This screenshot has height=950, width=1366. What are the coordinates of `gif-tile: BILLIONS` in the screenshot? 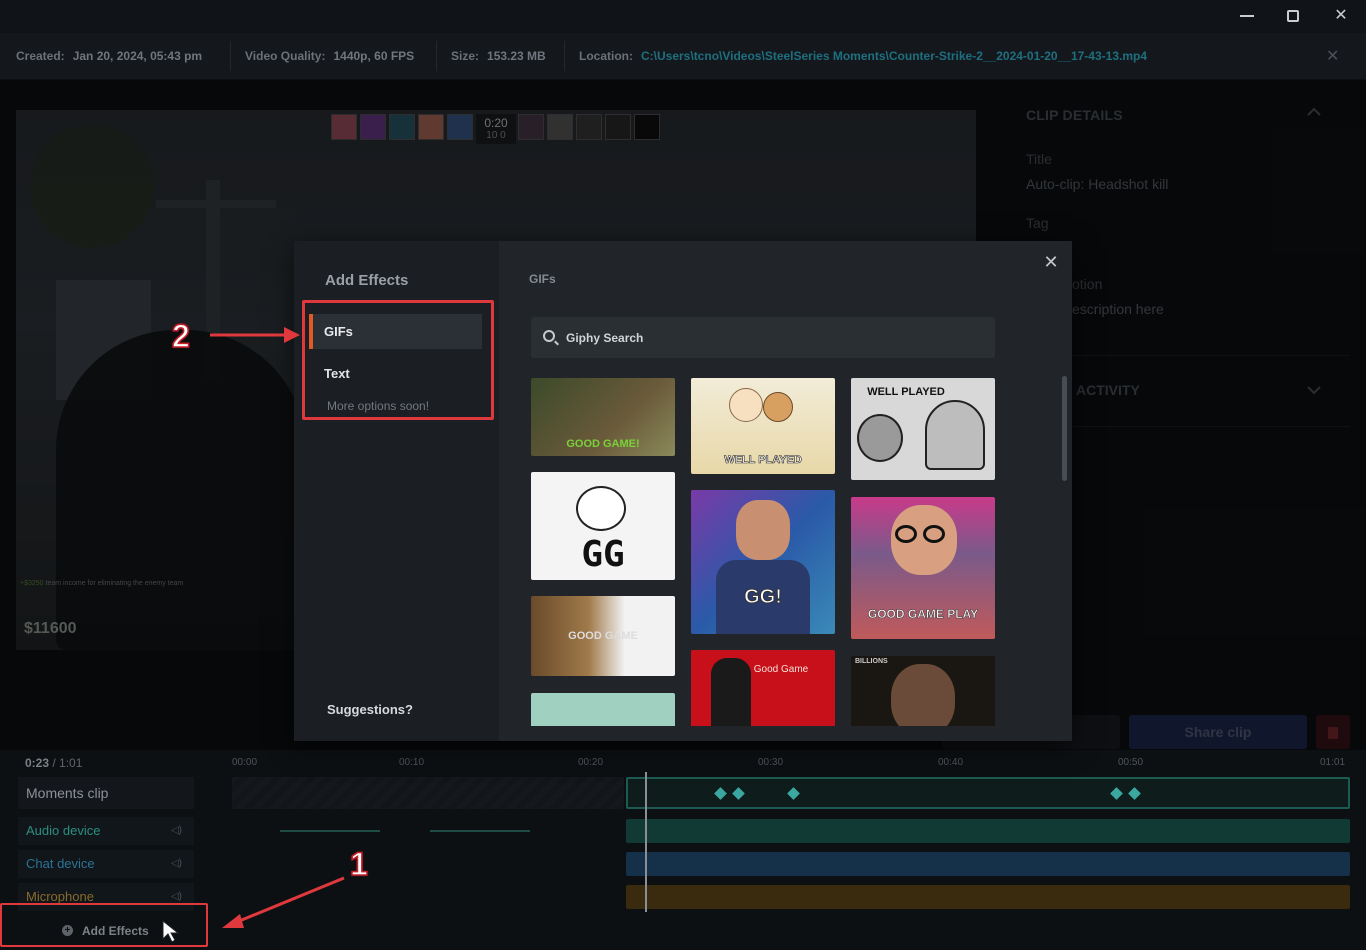 It's located at (923, 691).